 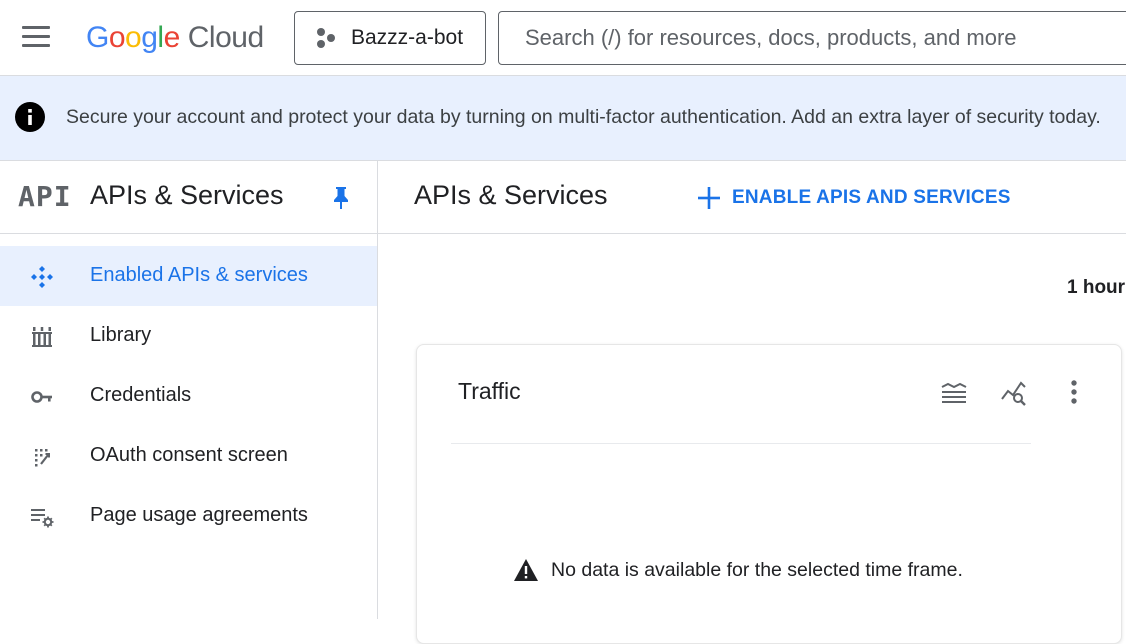 I want to click on sidebar-title: APIs & Services, so click(x=187, y=195).